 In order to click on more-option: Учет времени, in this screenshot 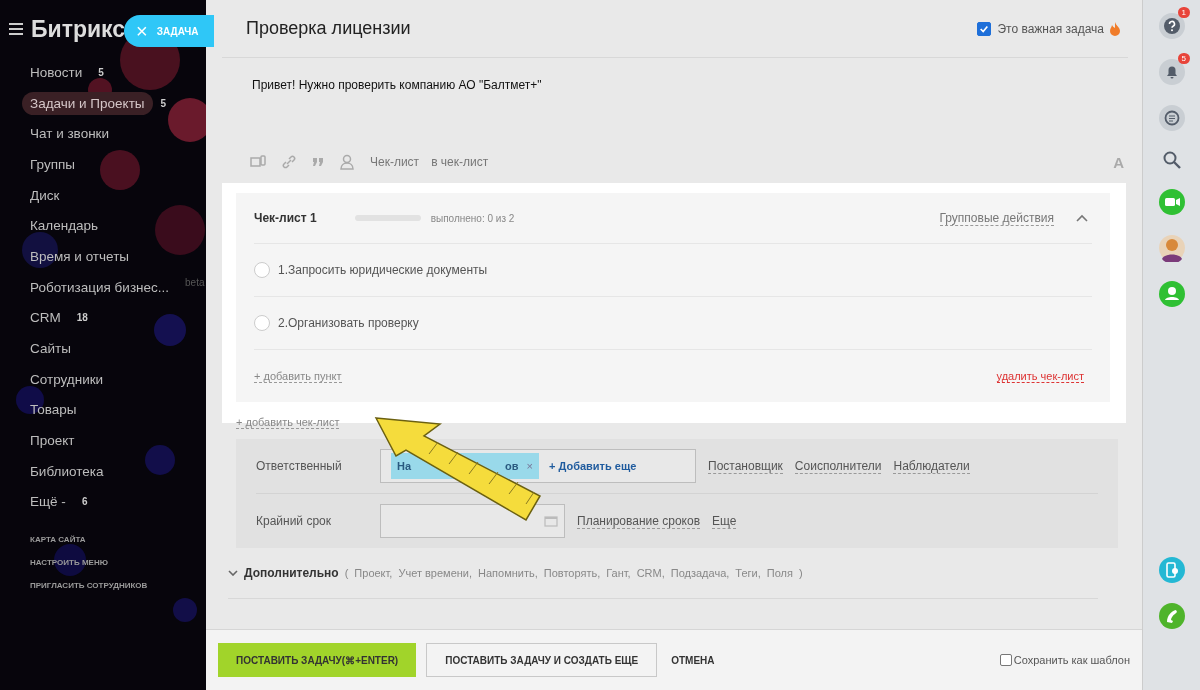, I will do `click(435, 573)`.